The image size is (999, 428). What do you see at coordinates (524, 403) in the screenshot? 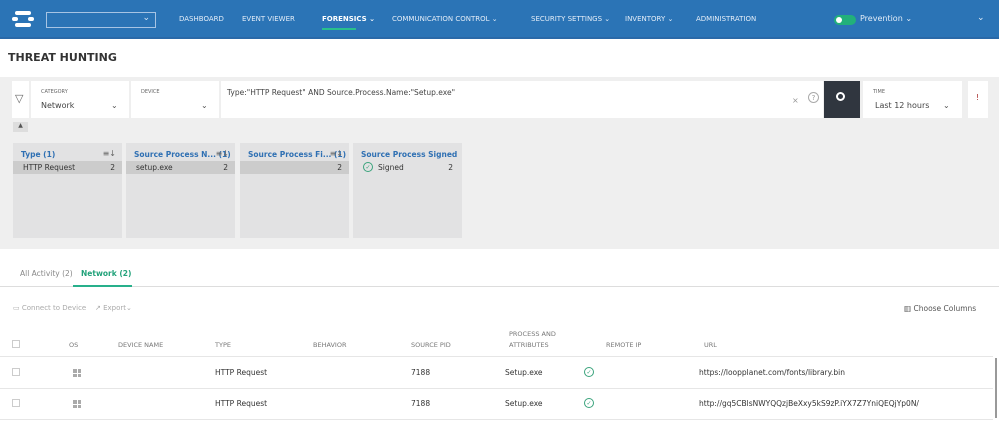
I see `cell-process: Setup.exe` at bounding box center [524, 403].